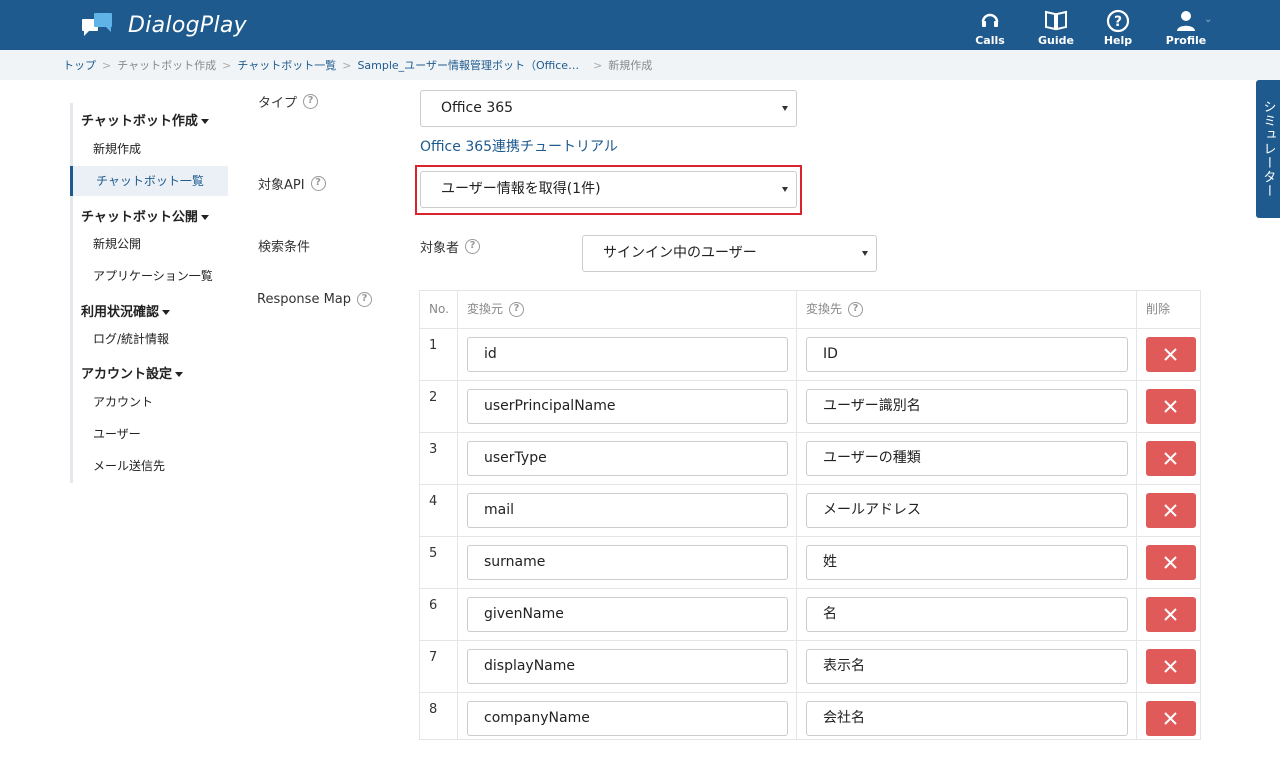 This screenshot has height=759, width=1280. I want to click on nav-guide: Guide, so click(1056, 27).